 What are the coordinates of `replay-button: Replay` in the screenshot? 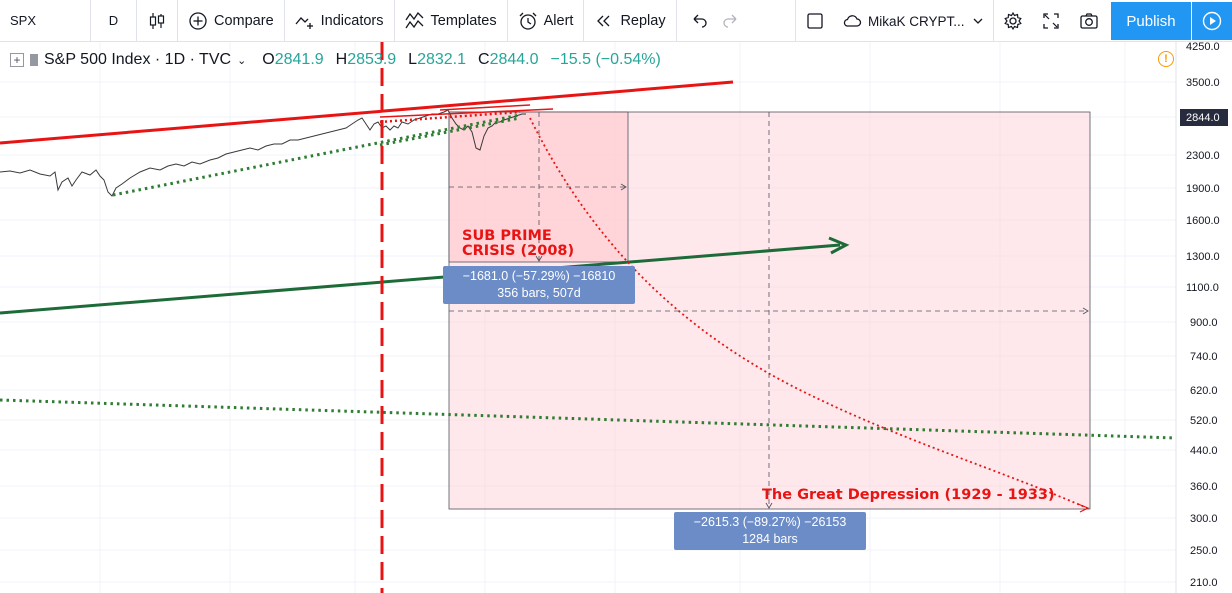 It's located at (629, 21).